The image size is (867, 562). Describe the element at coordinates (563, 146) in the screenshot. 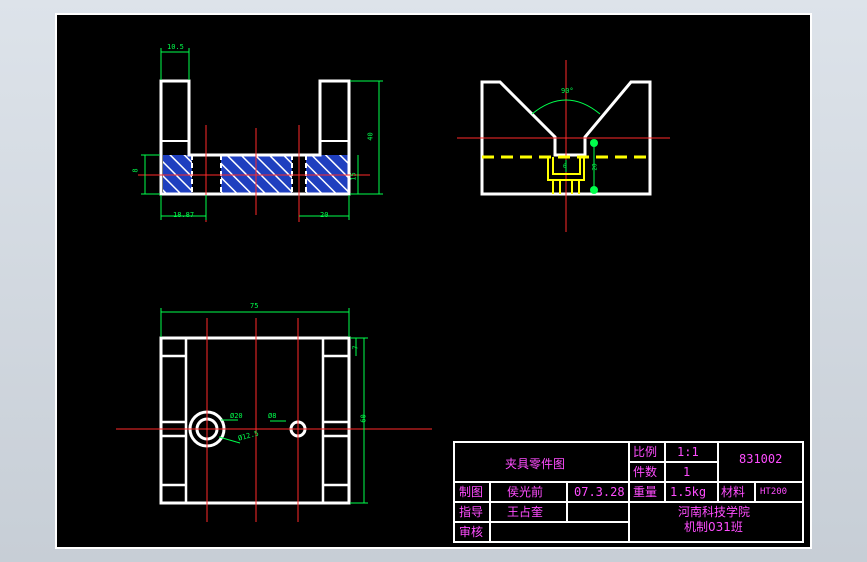

I see `side-view` at that location.